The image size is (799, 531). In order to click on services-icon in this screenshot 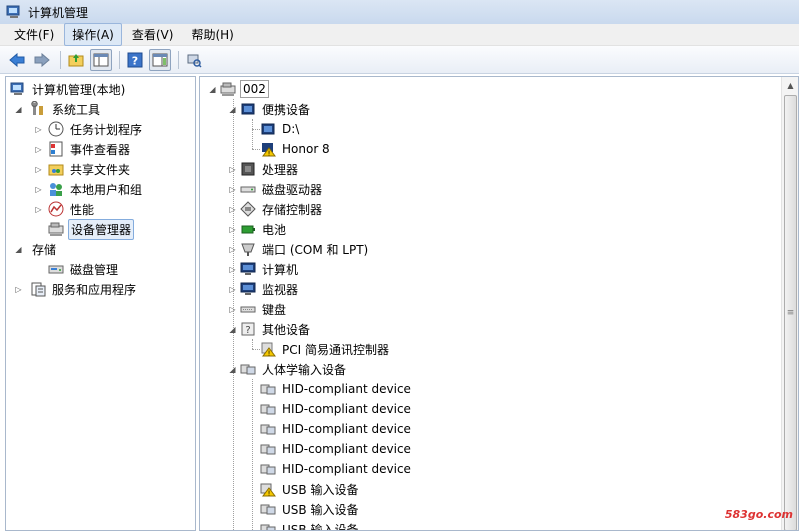, I will do `click(38, 289)`.